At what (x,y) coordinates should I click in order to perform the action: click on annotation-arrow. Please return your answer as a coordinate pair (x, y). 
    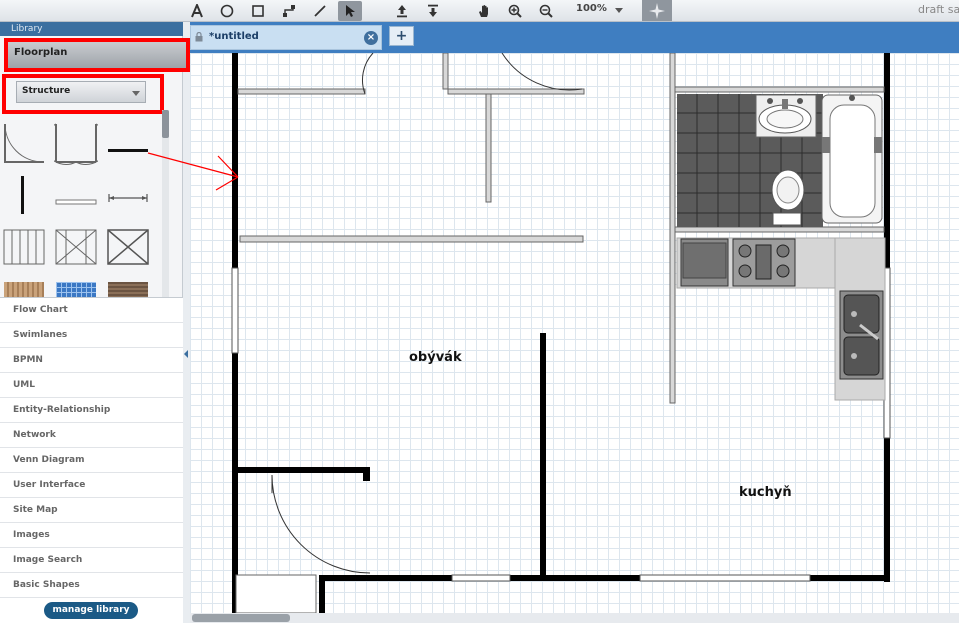
    Looking at the image, I should click on (193, 165).